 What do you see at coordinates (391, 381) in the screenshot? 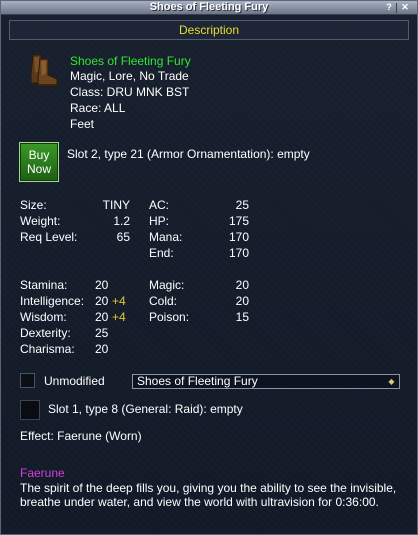
I see `chevron-updown-icon: ◆` at bounding box center [391, 381].